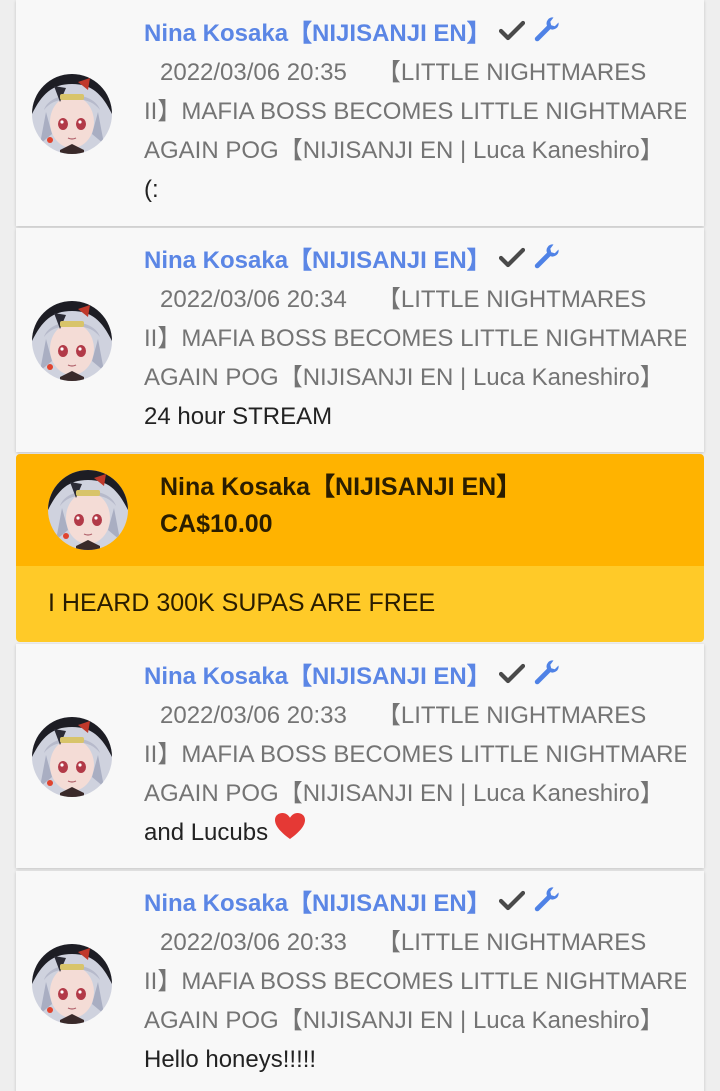  Describe the element at coordinates (206, 832) in the screenshot. I see `message-text: and Lucubs` at that location.